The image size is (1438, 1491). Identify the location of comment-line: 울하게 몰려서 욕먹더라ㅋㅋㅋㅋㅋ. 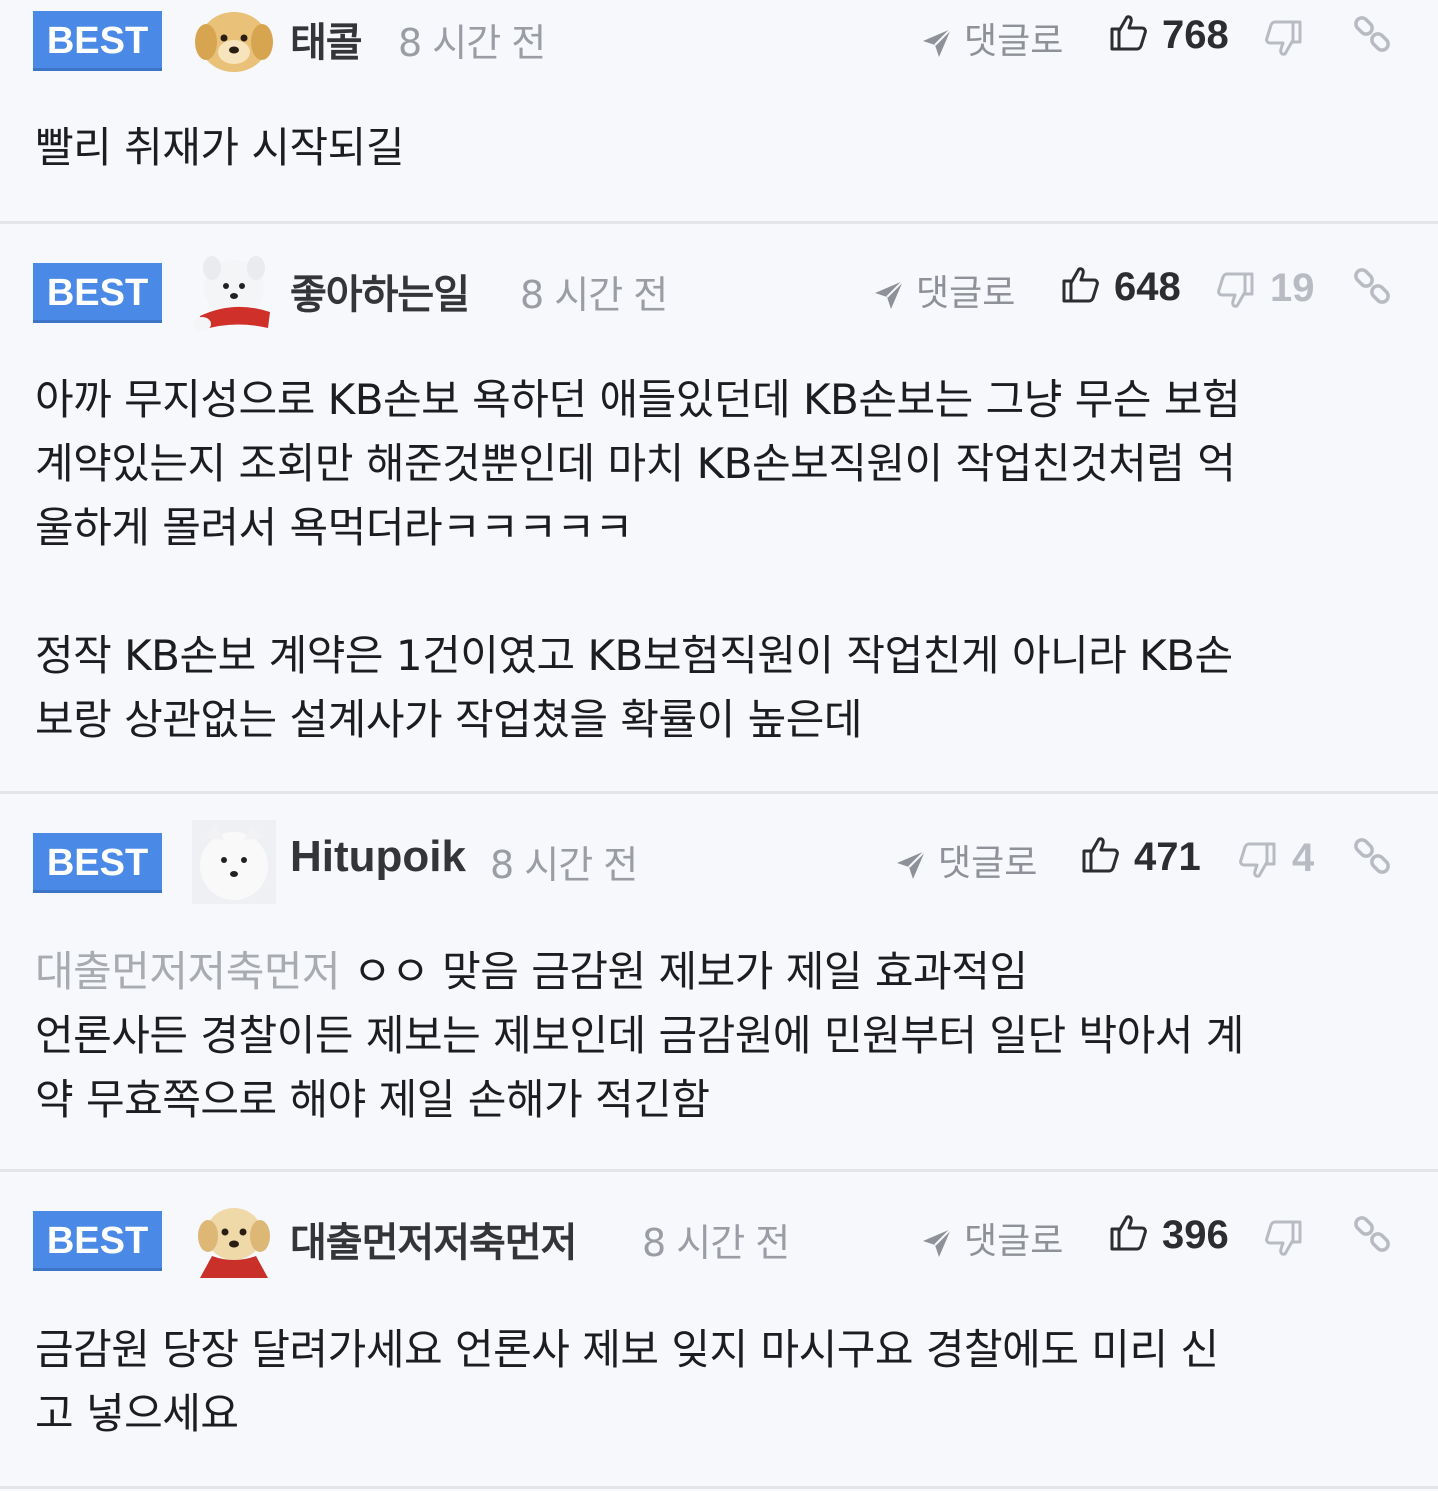
(334, 527).